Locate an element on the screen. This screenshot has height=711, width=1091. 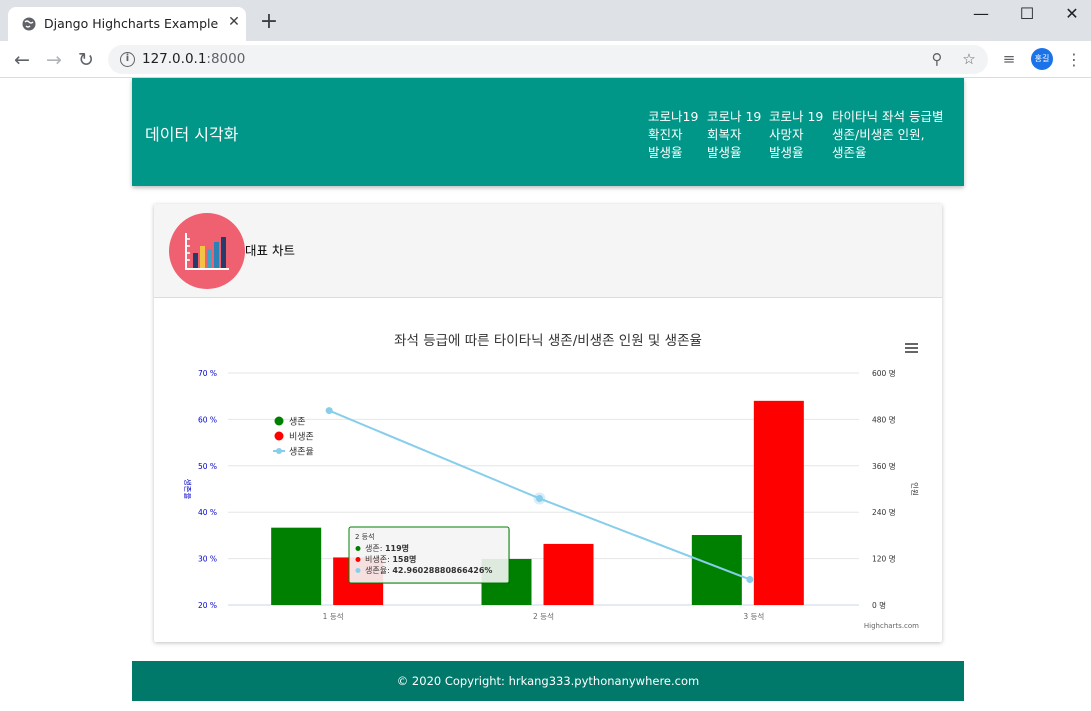
y-left-axis-title: 생존율 is located at coordinates (188, 489).